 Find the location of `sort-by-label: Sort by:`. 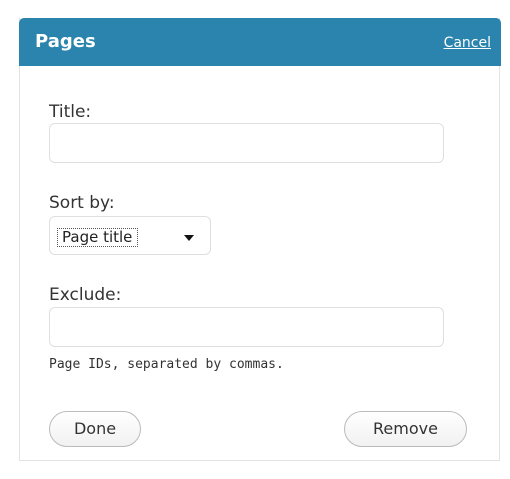

sort-by-label: Sort by: is located at coordinates (82, 203).